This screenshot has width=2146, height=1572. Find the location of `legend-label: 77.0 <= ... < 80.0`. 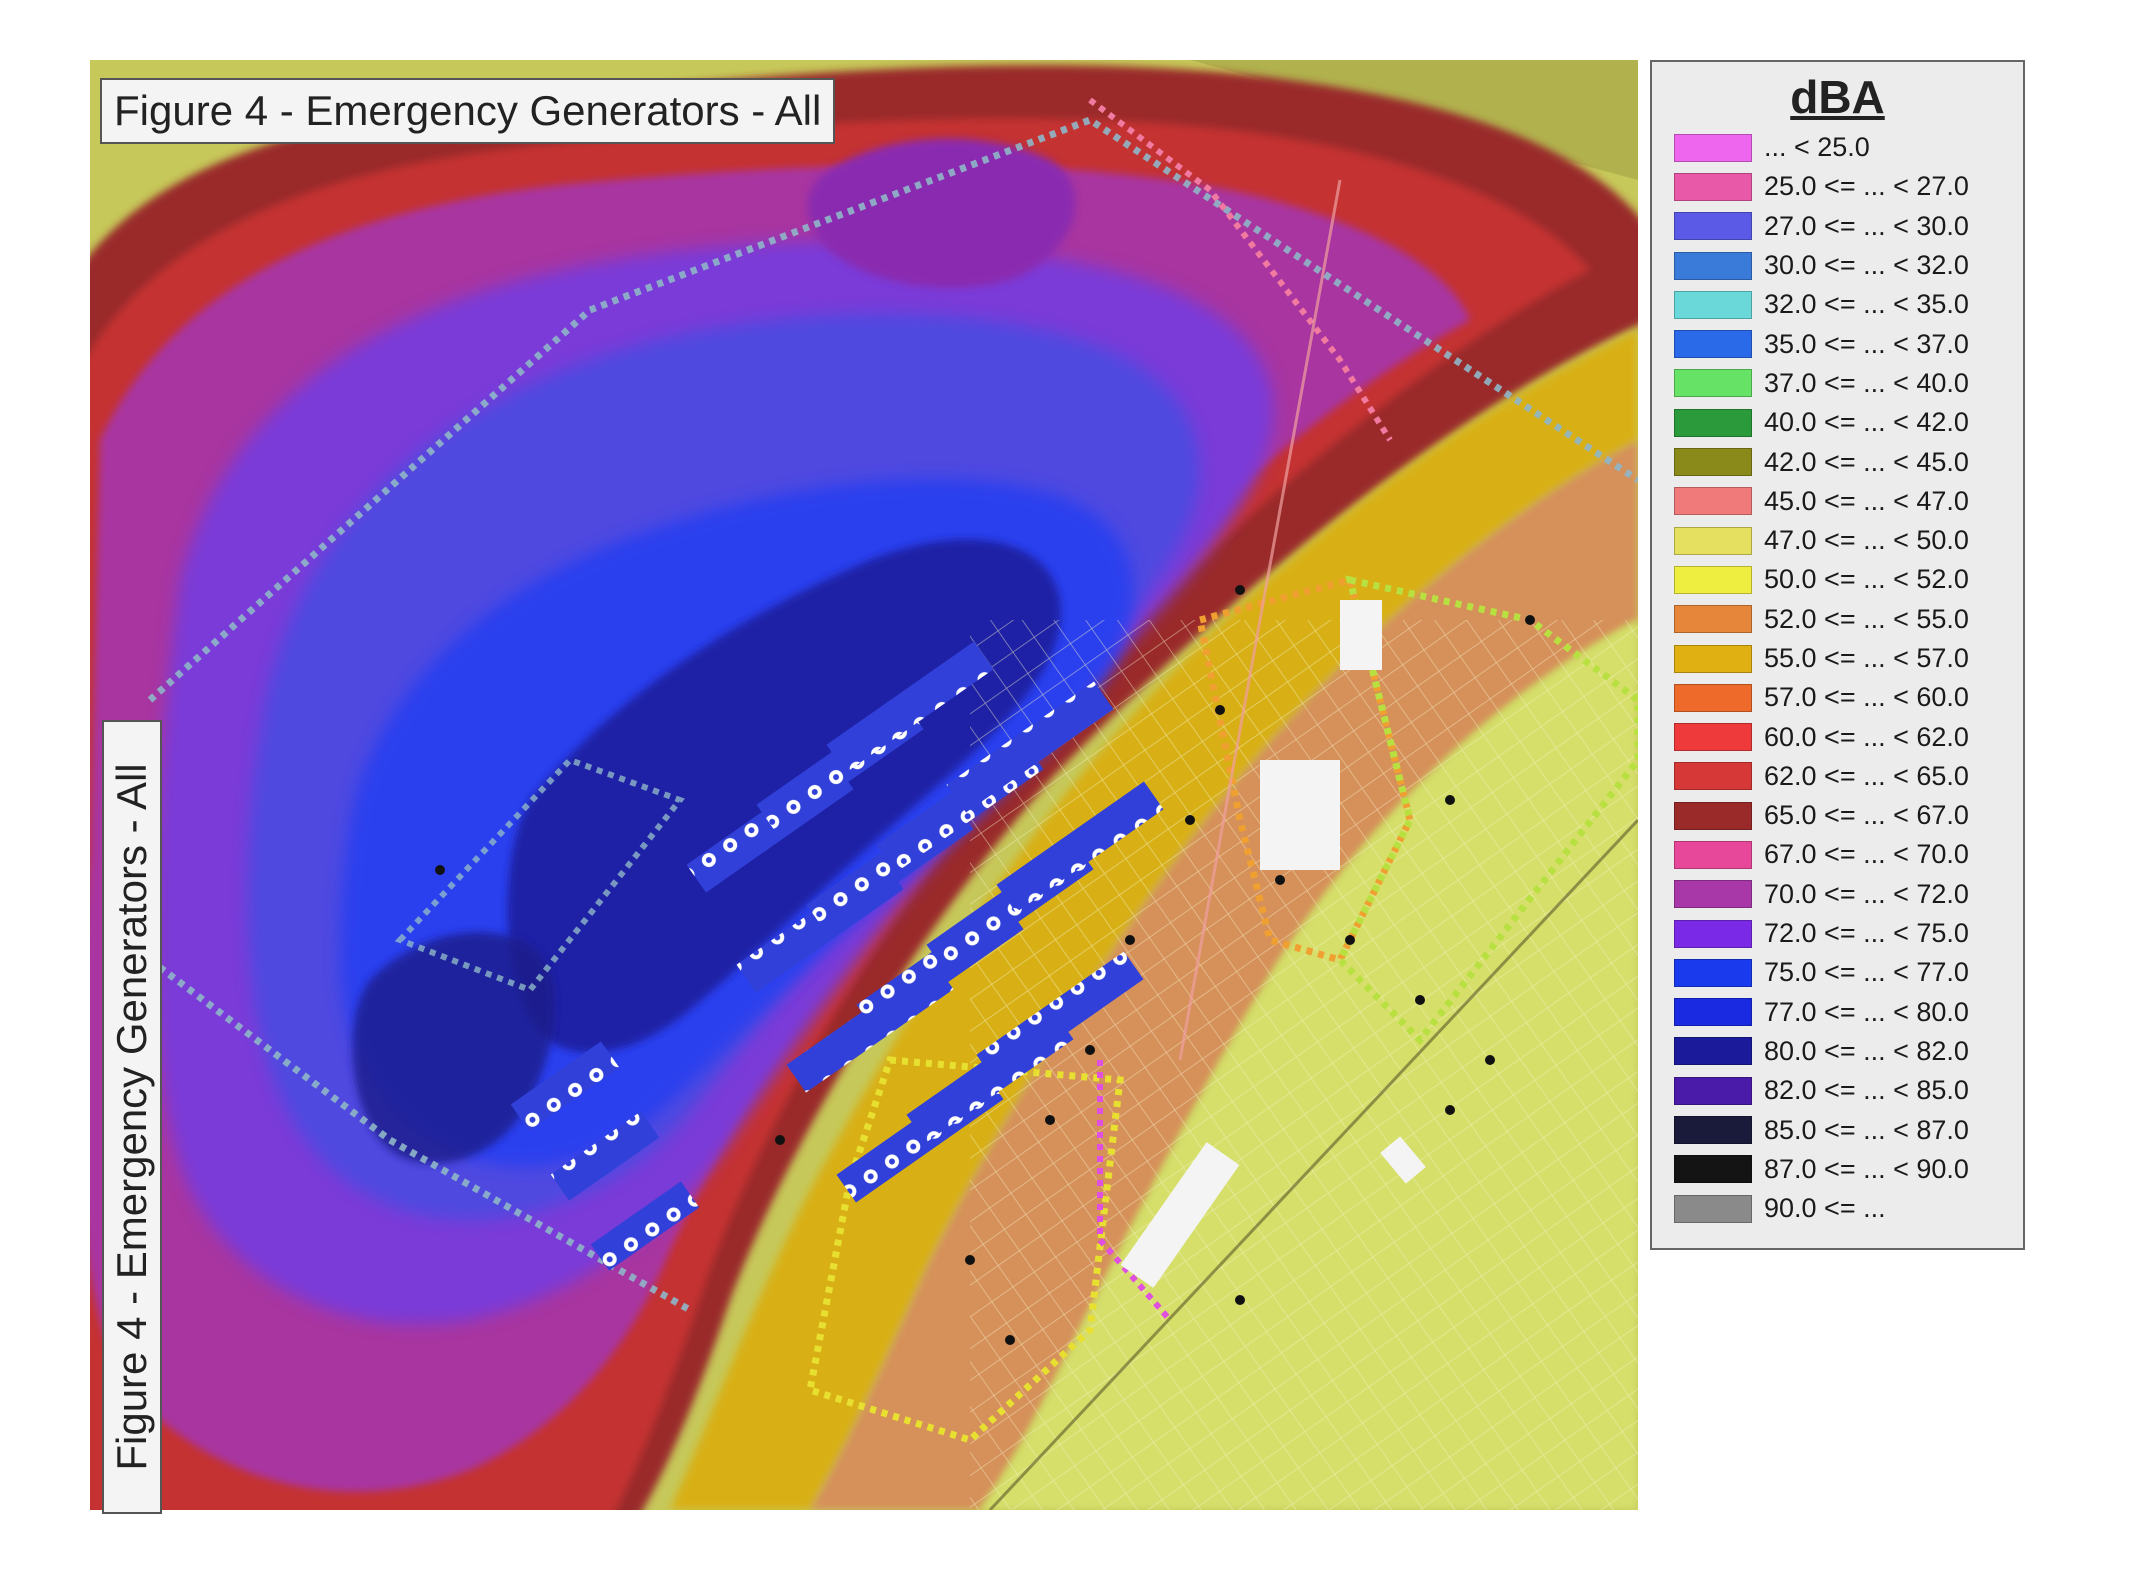

legend-label: 77.0 <= ... < 80.0 is located at coordinates (1866, 1011).